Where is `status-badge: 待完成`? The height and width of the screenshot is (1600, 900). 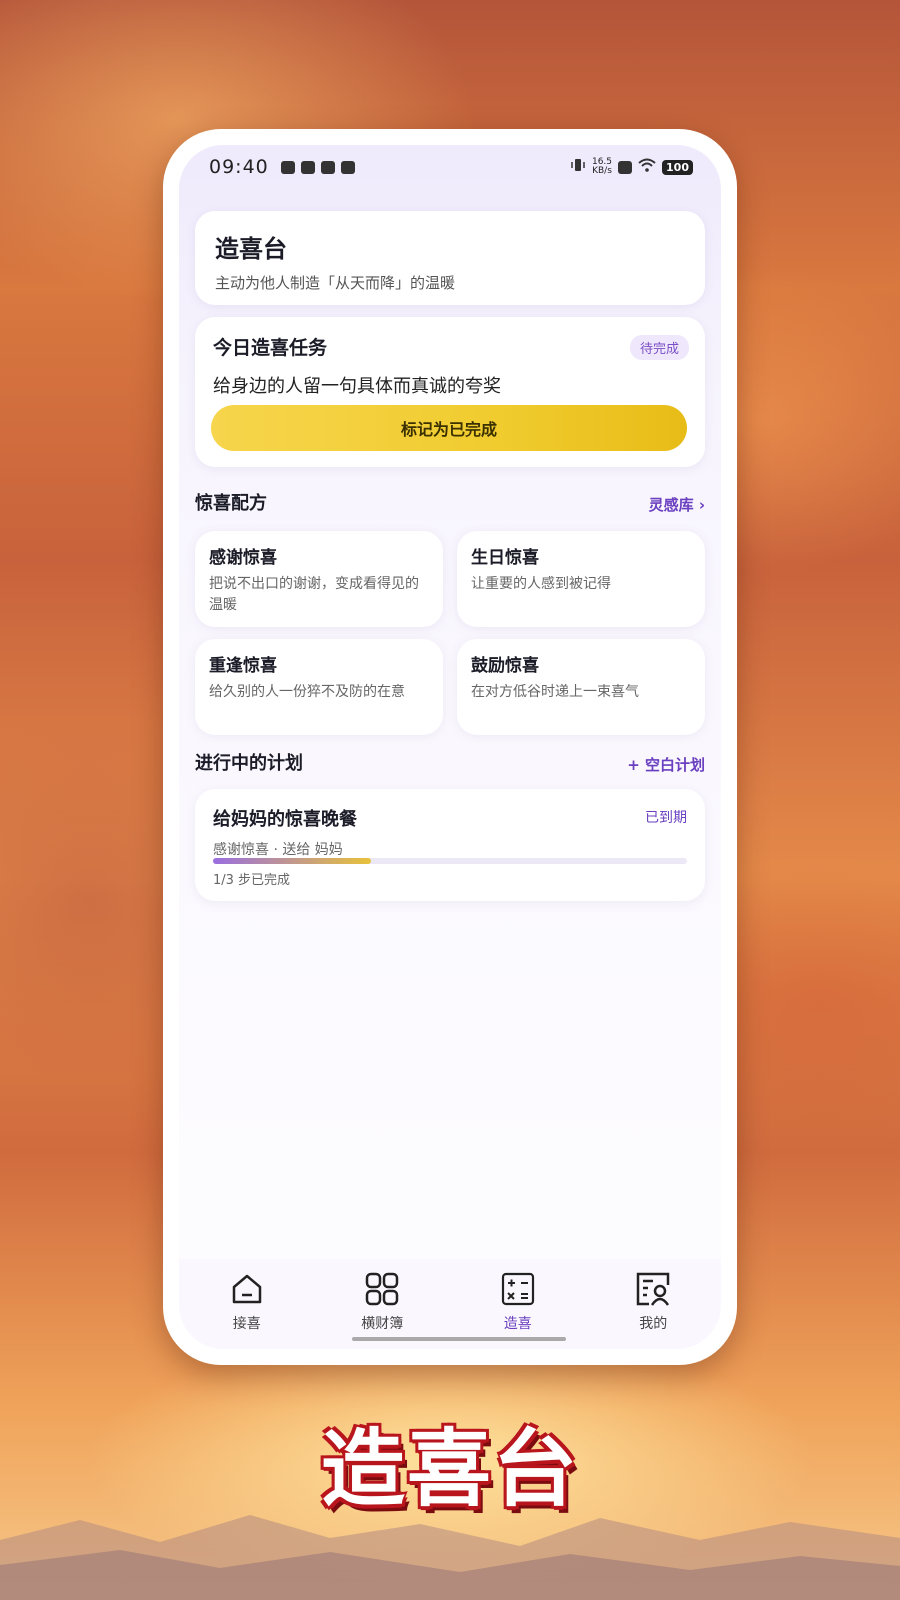 status-badge: 待完成 is located at coordinates (659, 347).